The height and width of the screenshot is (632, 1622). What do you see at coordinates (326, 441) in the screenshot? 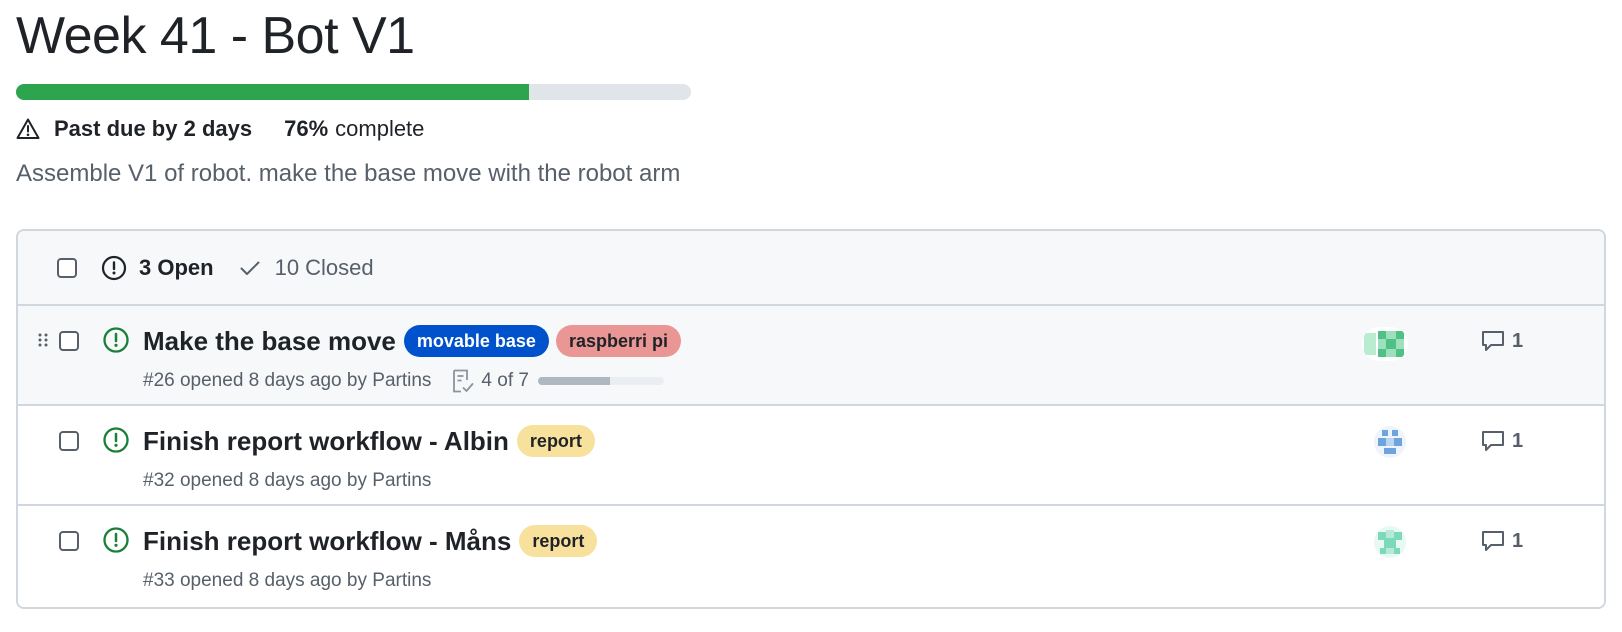
I see `issue-title-link: Finish report workflow - Albin` at bounding box center [326, 441].